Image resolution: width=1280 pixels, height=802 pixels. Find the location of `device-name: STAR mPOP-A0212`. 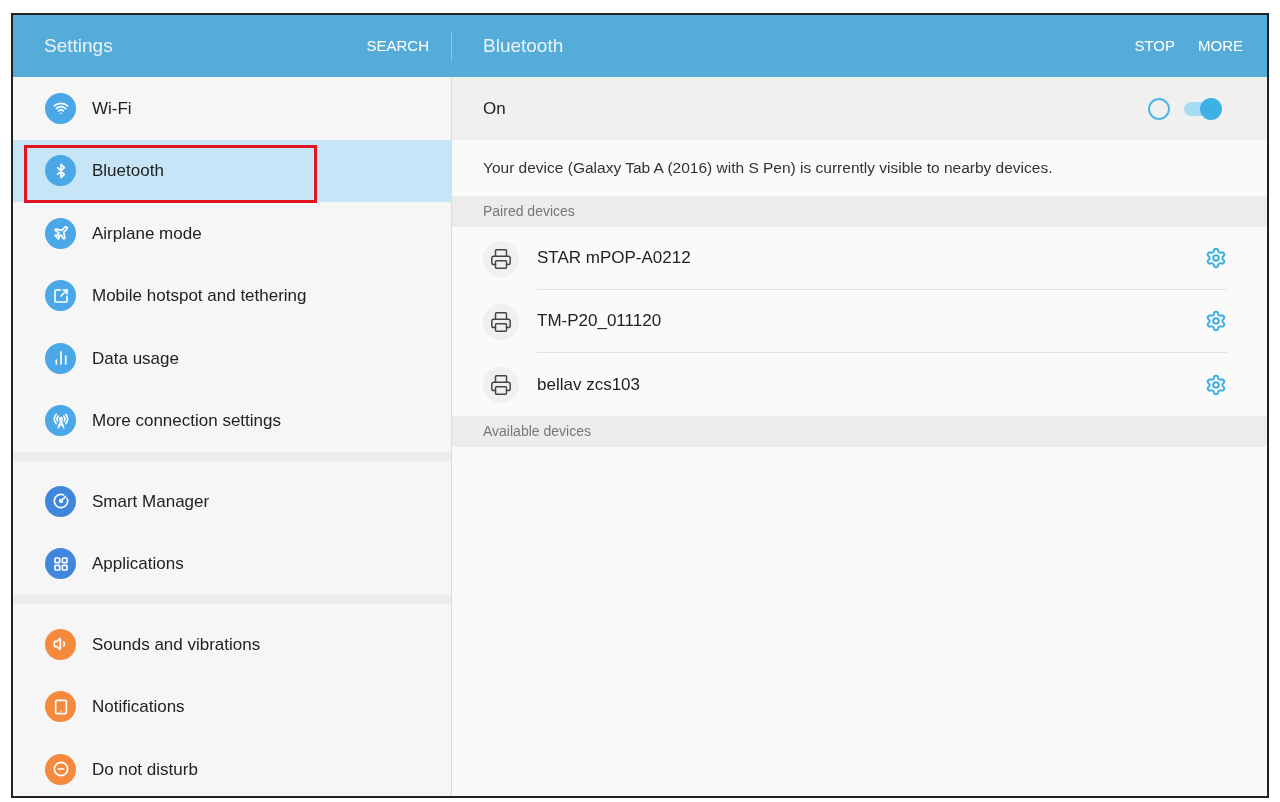

device-name: STAR mPOP-A0212 is located at coordinates (614, 258).